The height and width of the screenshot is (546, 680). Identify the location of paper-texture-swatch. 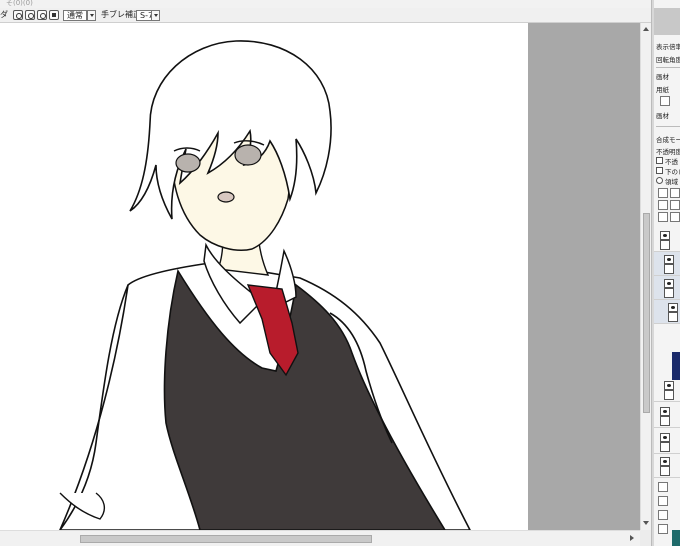
(665, 101).